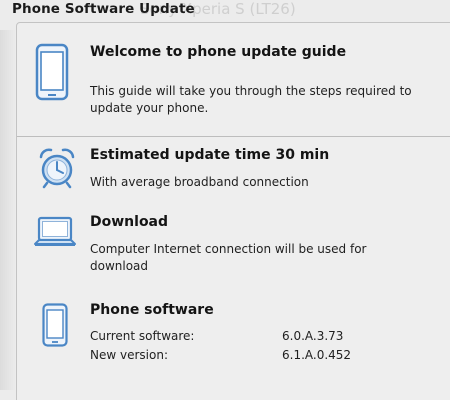 This screenshot has height=400, width=450. What do you see at coordinates (152, 310) in the screenshot?
I see `phone-software-heading: Phone software` at bounding box center [152, 310].